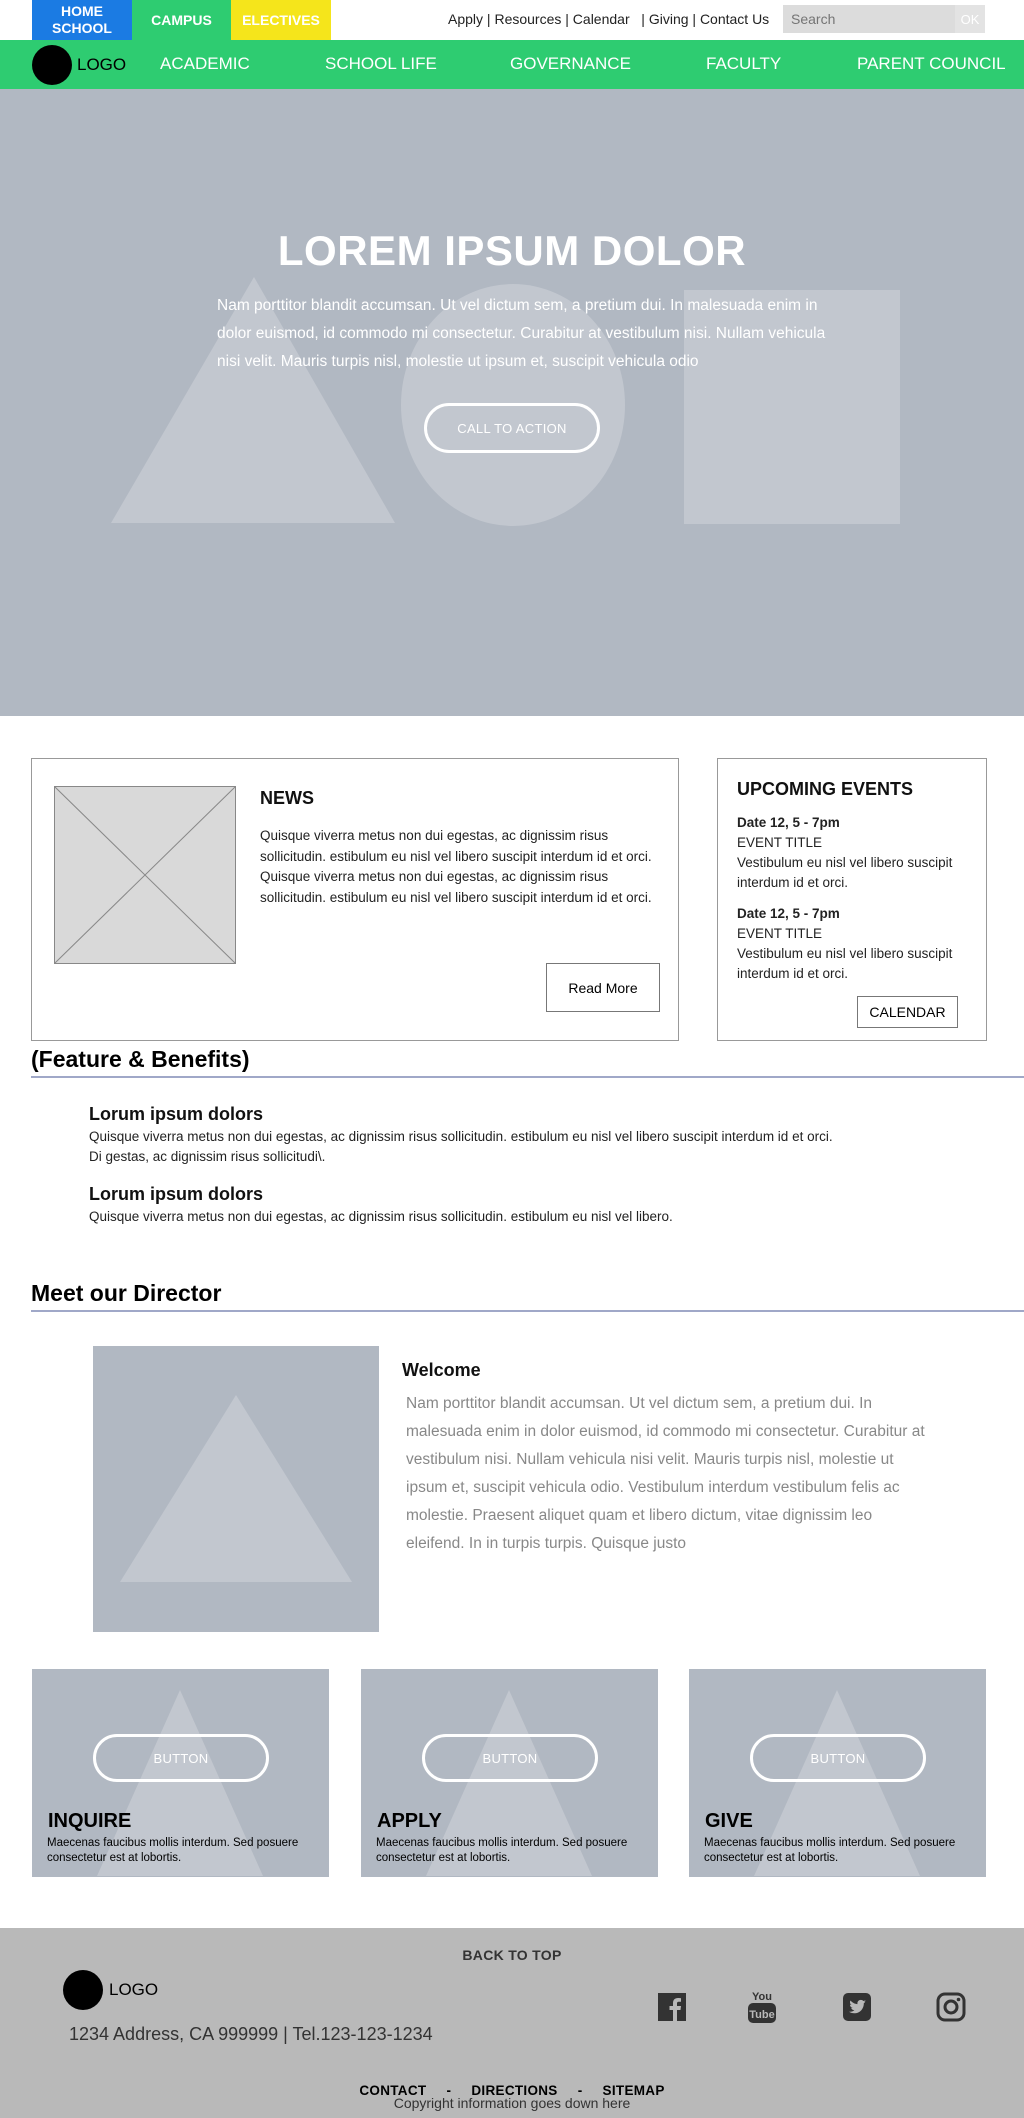  Describe the element at coordinates (729, 1821) in the screenshot. I see `tile-title: GIVE` at that location.